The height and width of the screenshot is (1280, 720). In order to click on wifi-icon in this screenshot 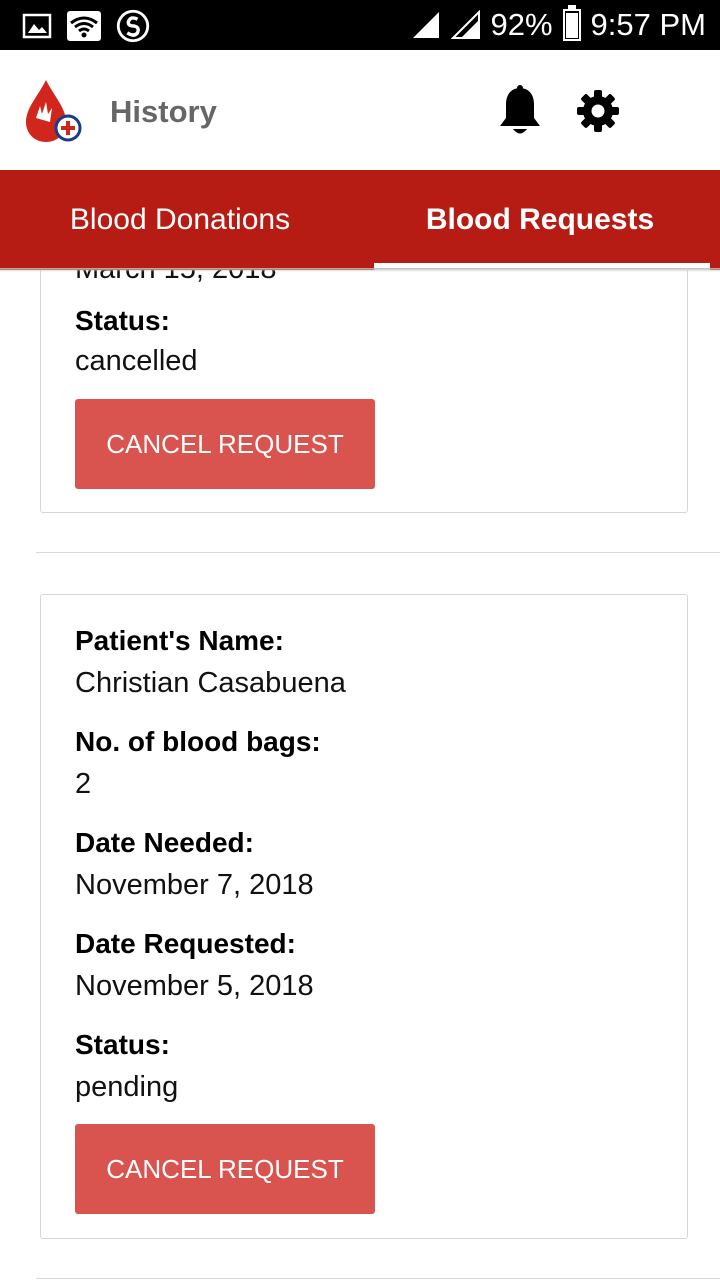, I will do `click(84, 26)`.